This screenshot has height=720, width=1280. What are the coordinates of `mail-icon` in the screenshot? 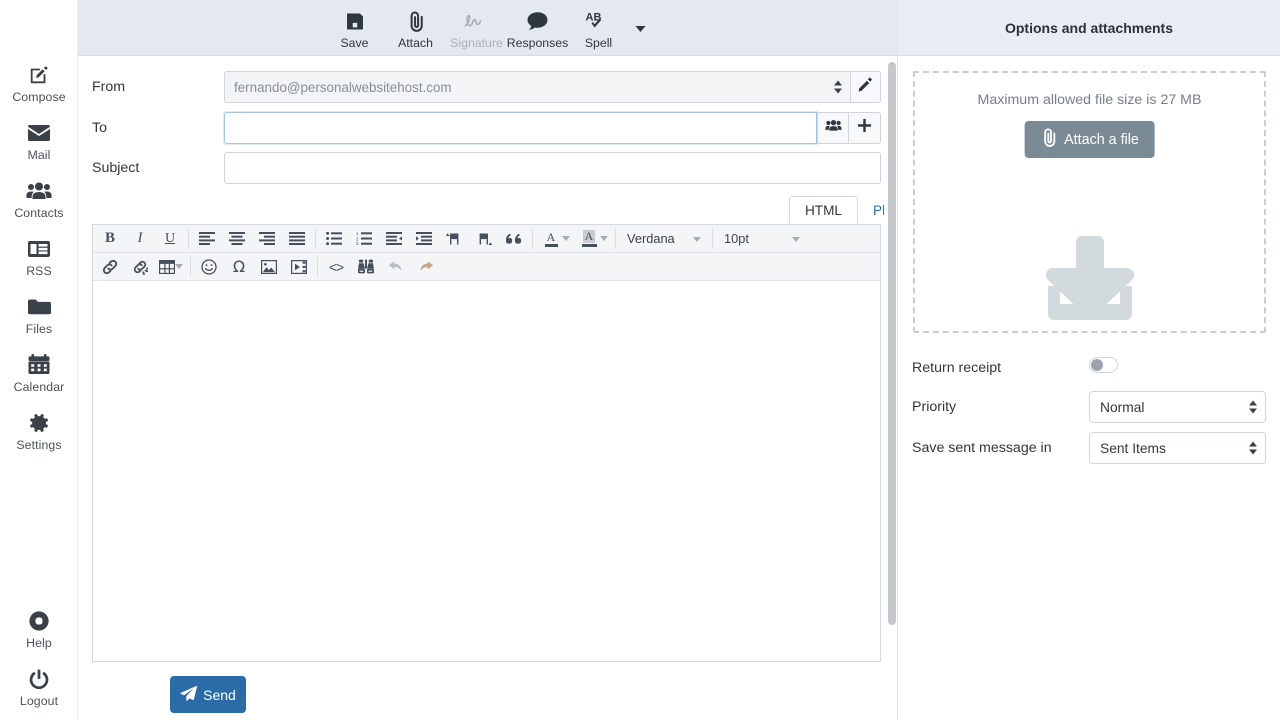 It's located at (39, 133).